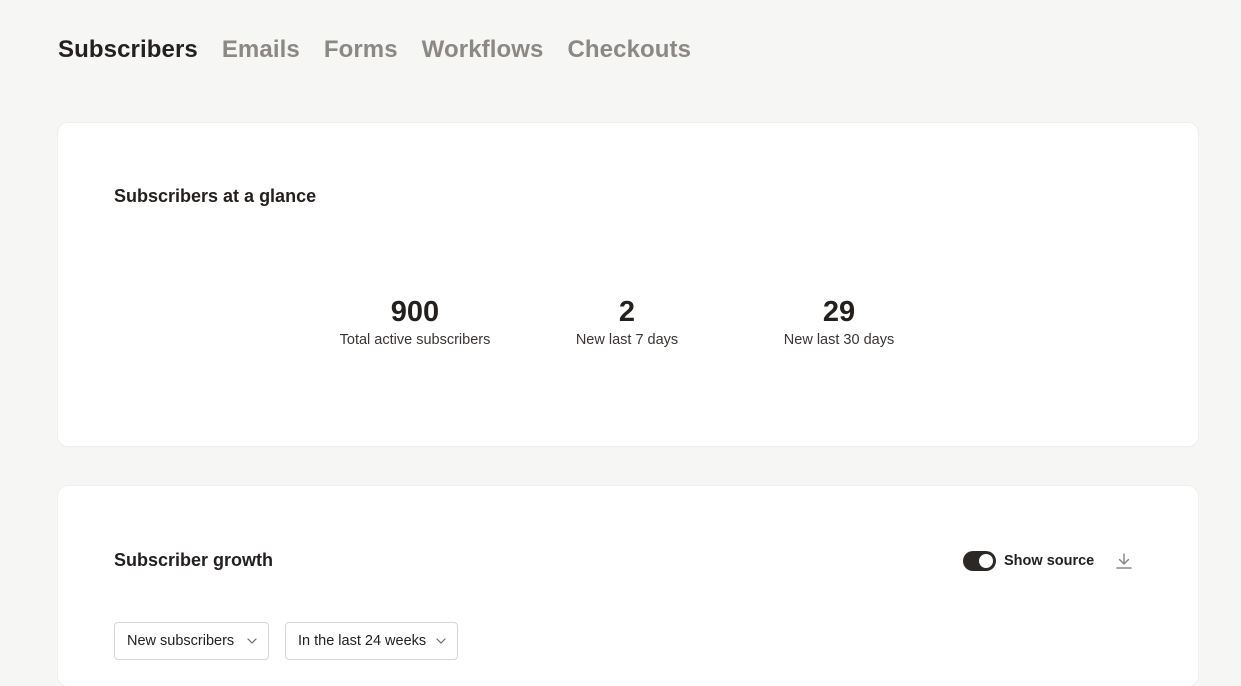  What do you see at coordinates (627, 340) in the screenshot?
I see `stat-label: New last 7 days` at bounding box center [627, 340].